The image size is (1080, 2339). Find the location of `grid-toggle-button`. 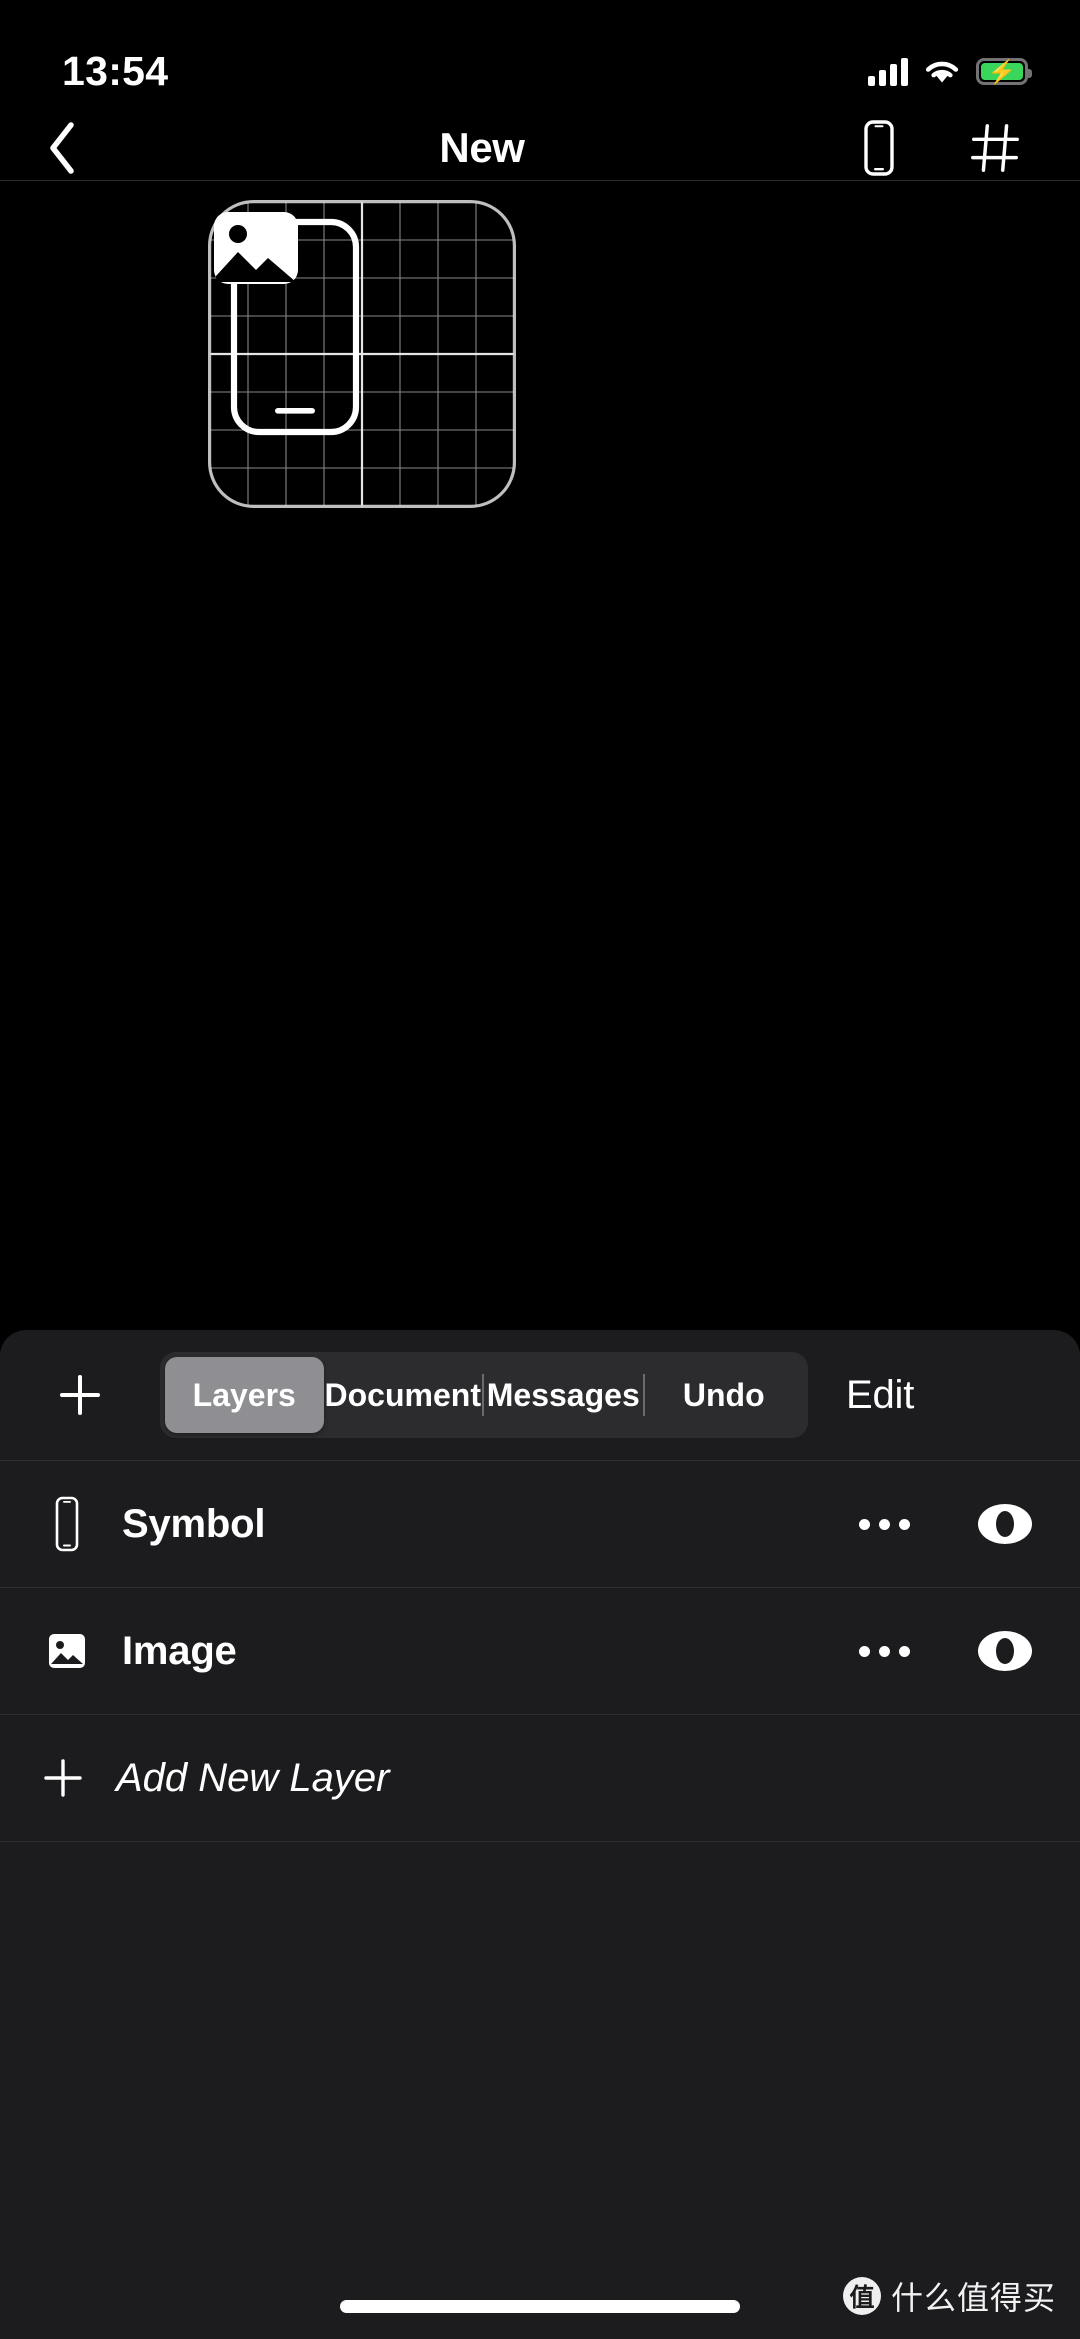

grid-toggle-button is located at coordinates (995, 148).